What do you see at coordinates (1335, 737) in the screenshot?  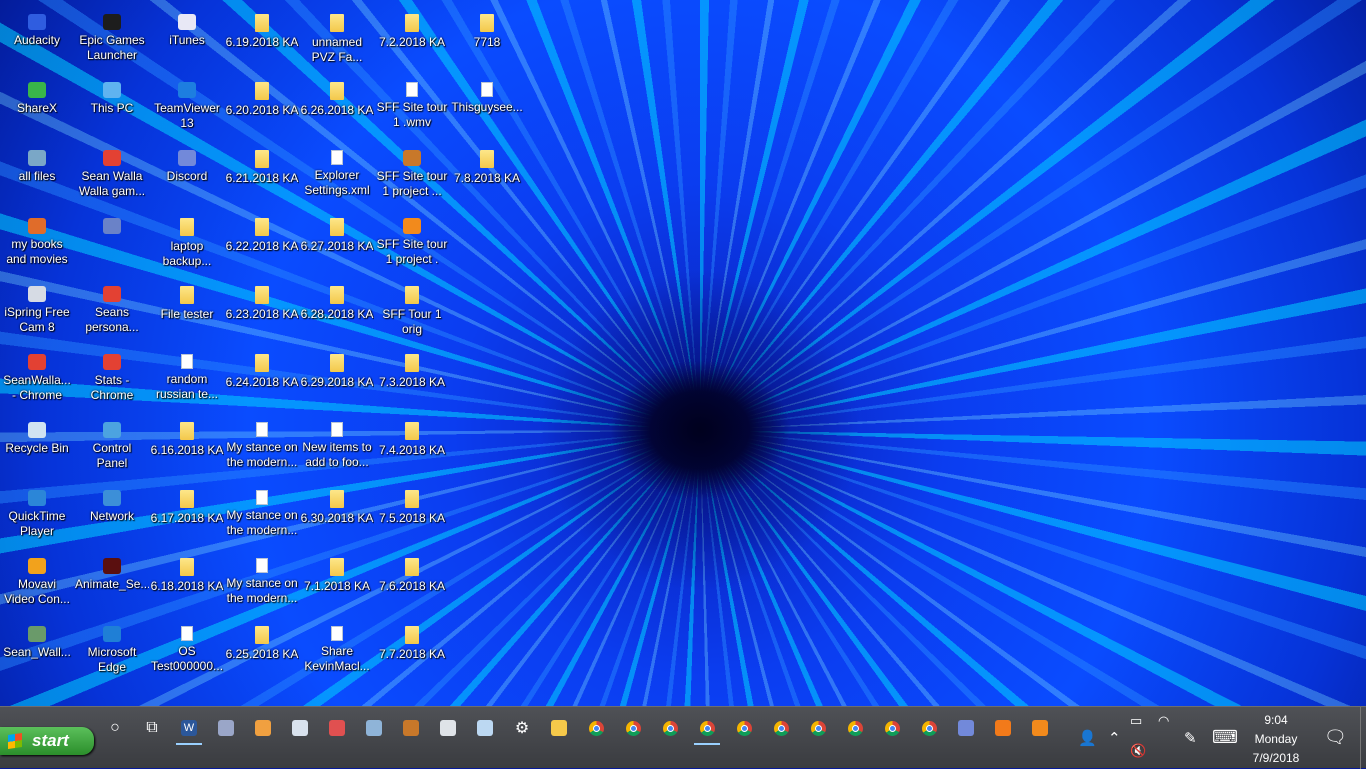 I see `action-center-icon: 🗨` at bounding box center [1335, 737].